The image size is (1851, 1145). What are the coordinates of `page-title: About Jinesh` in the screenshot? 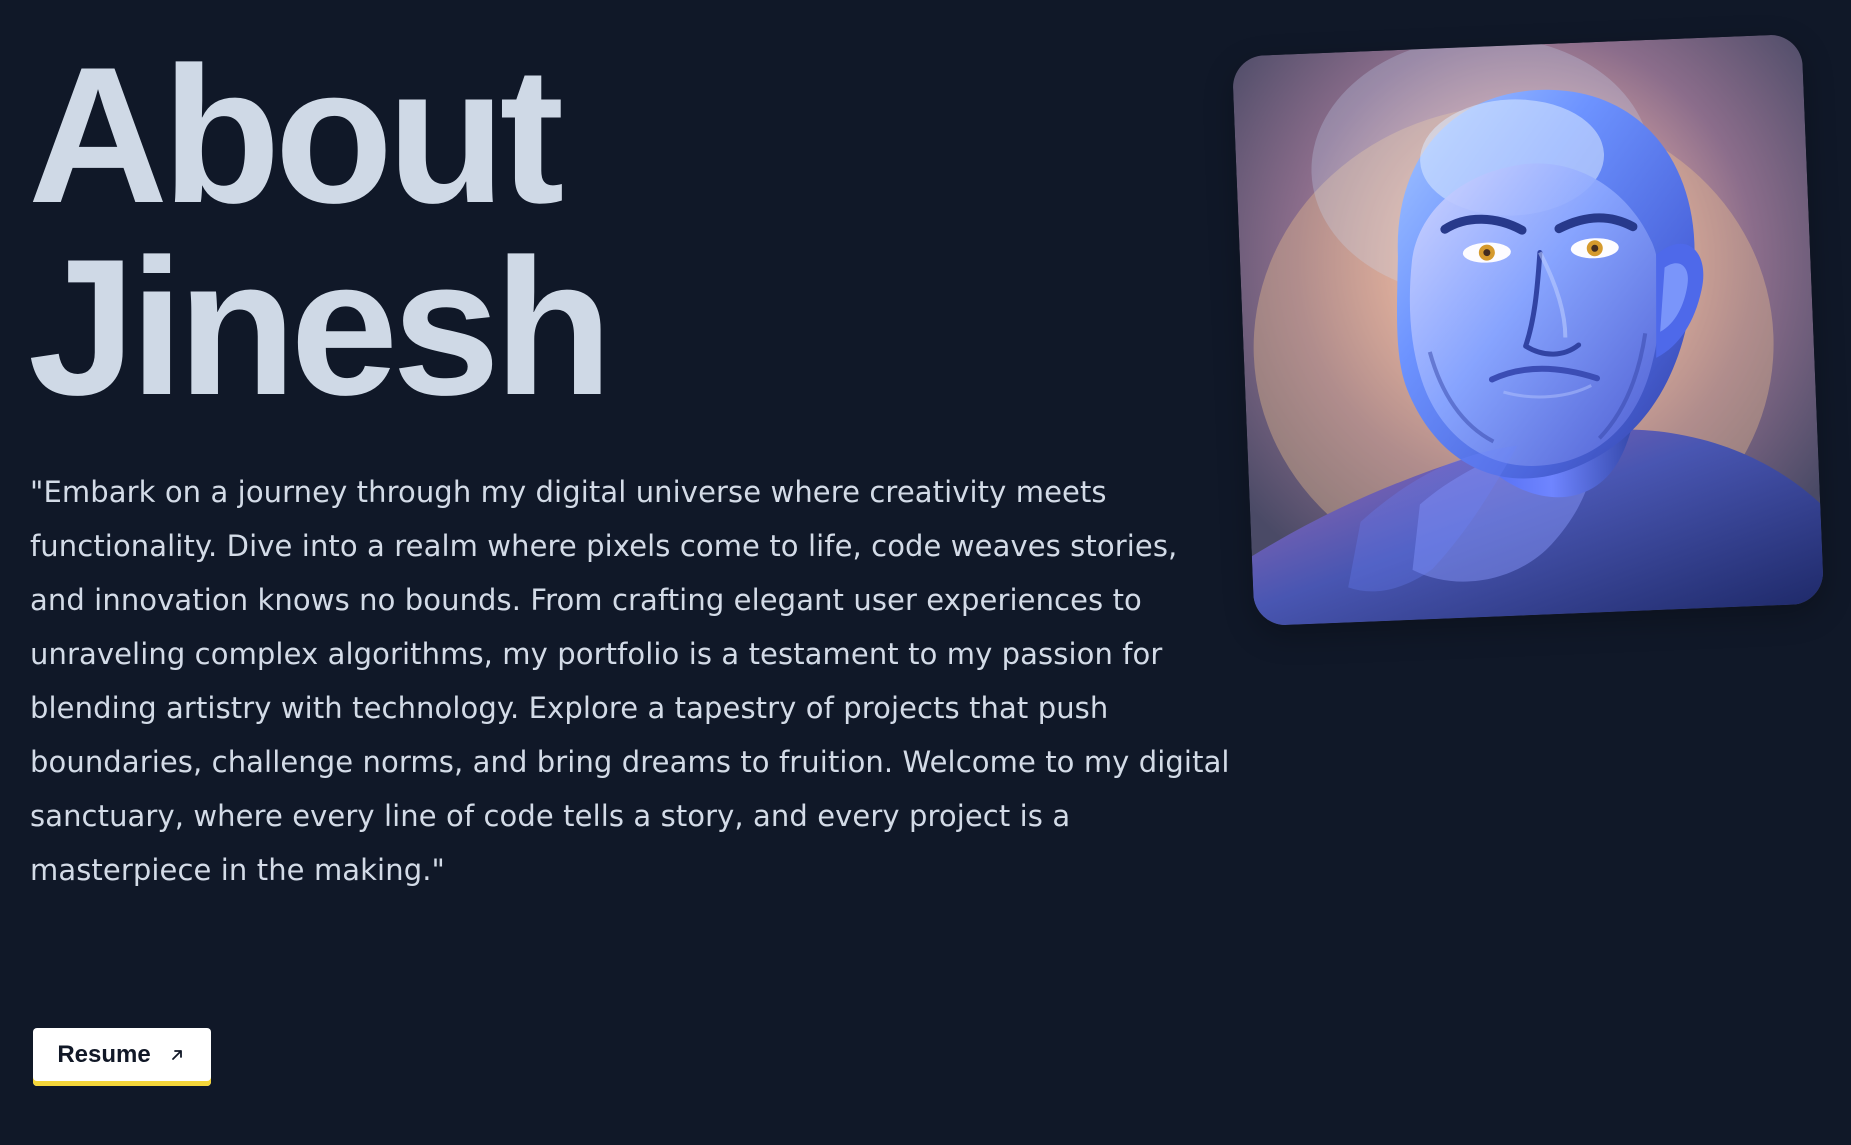 It's located at (320, 231).